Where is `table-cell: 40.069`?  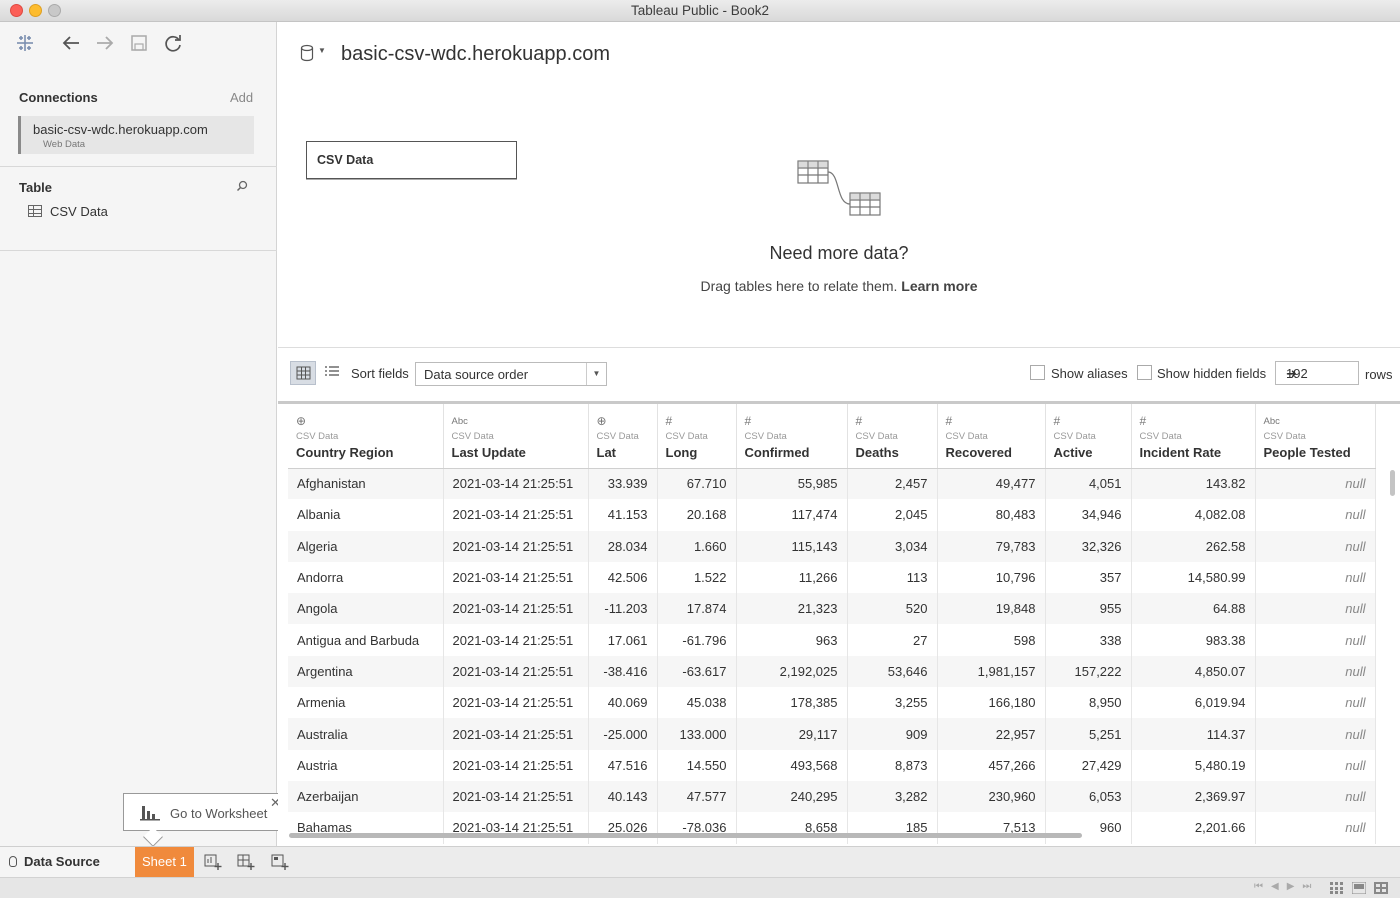 table-cell: 40.069 is located at coordinates (623, 703).